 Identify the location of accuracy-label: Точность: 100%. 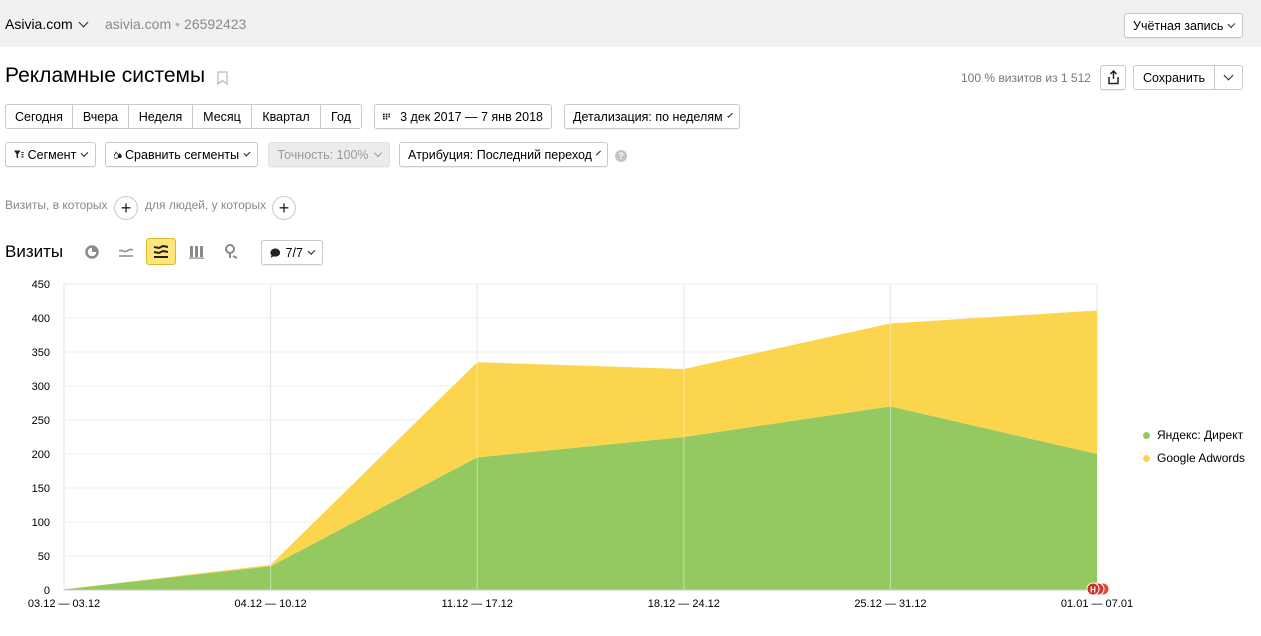
(323, 154).